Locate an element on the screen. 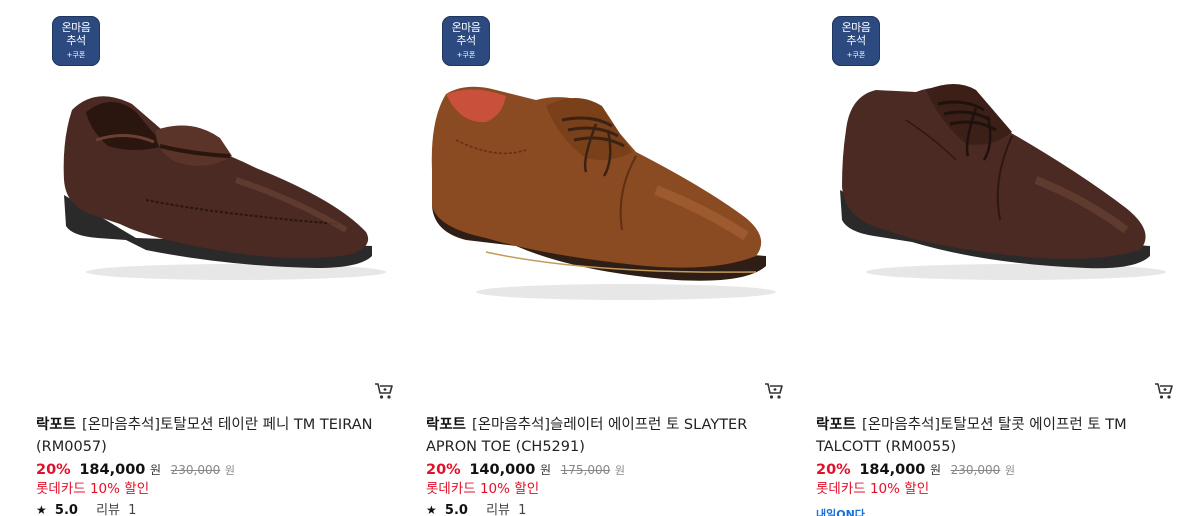 The image size is (1191, 516). next-day-delivery-badge: 내일ON다 is located at coordinates (840, 512).